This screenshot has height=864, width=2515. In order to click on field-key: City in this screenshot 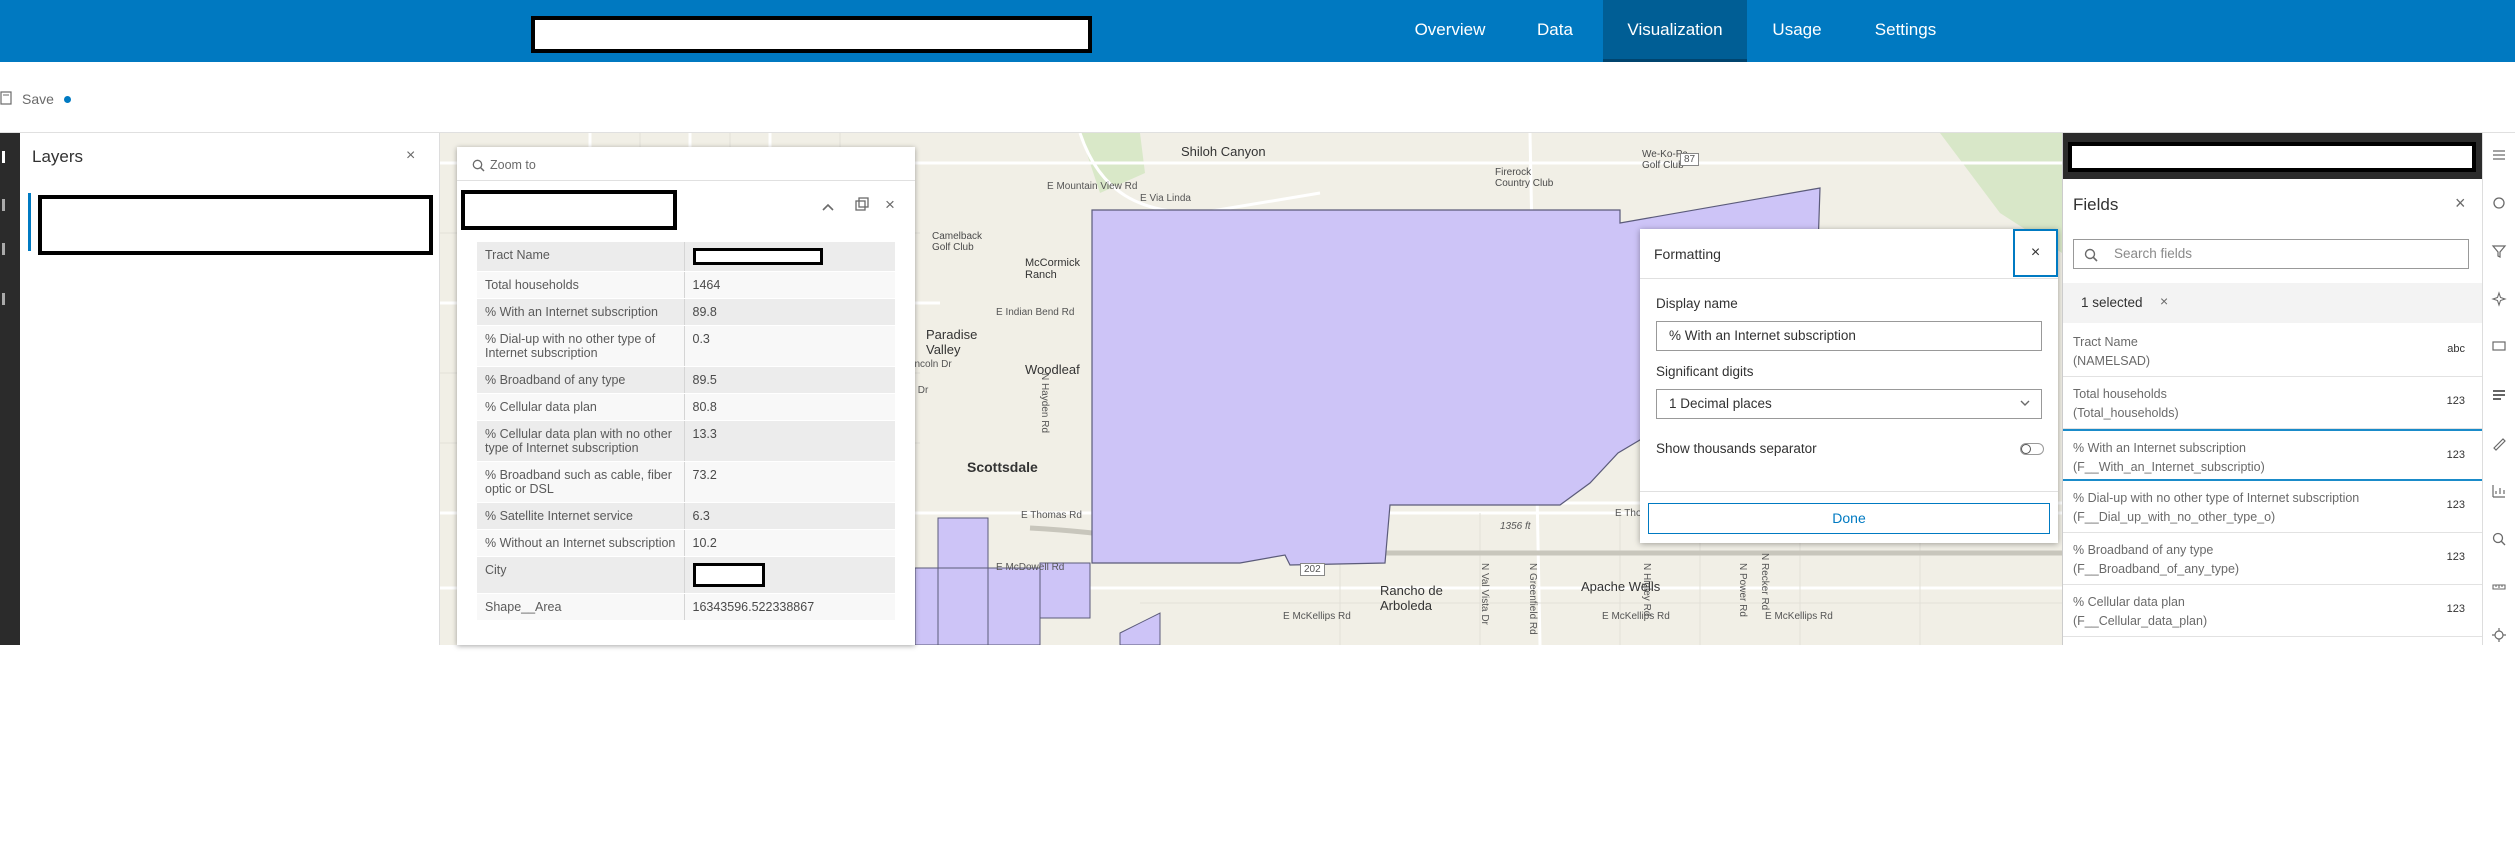, I will do `click(581, 575)`.